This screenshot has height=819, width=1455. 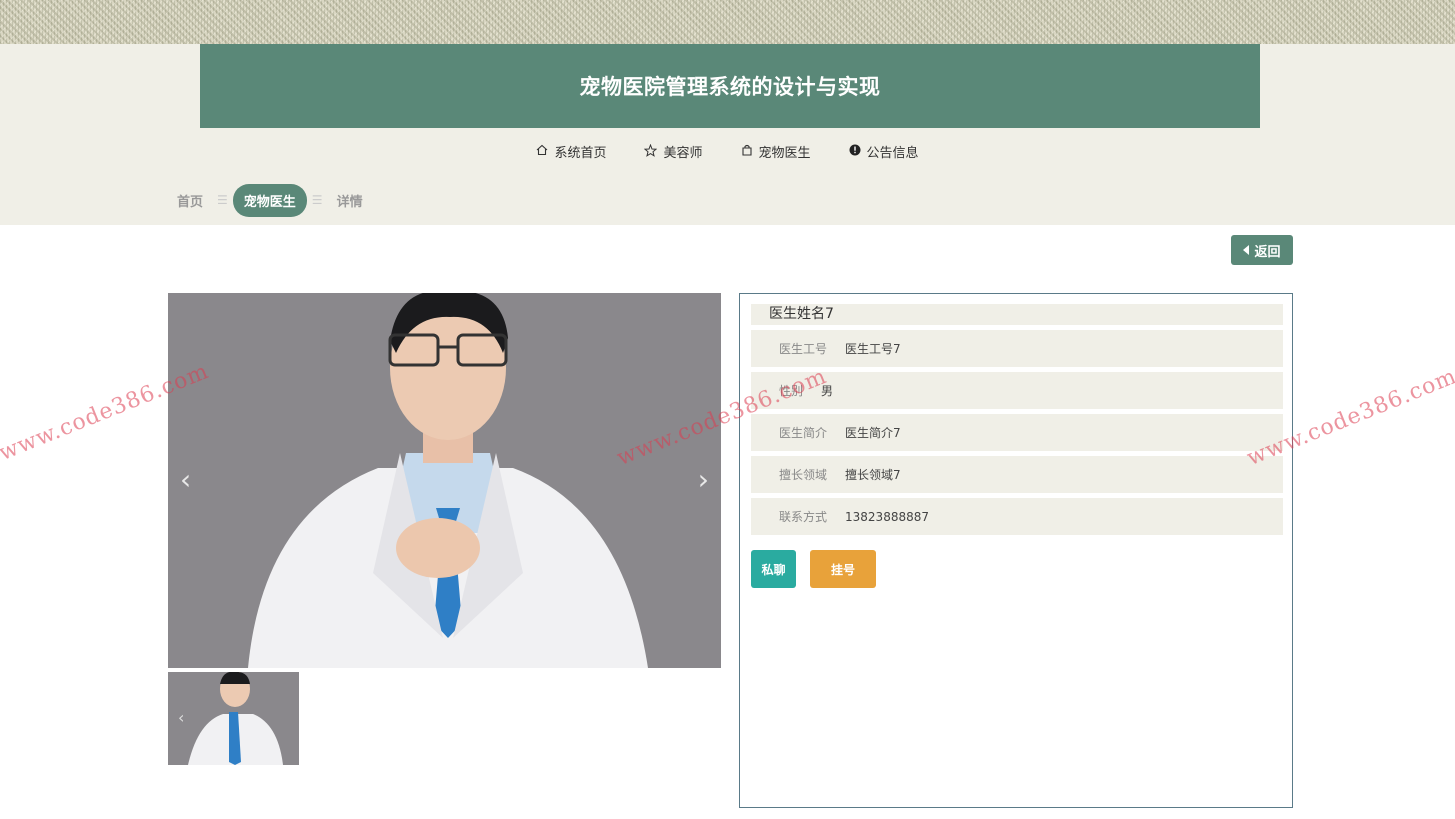 I want to click on field-value: 医生简介7, so click(x=873, y=433).